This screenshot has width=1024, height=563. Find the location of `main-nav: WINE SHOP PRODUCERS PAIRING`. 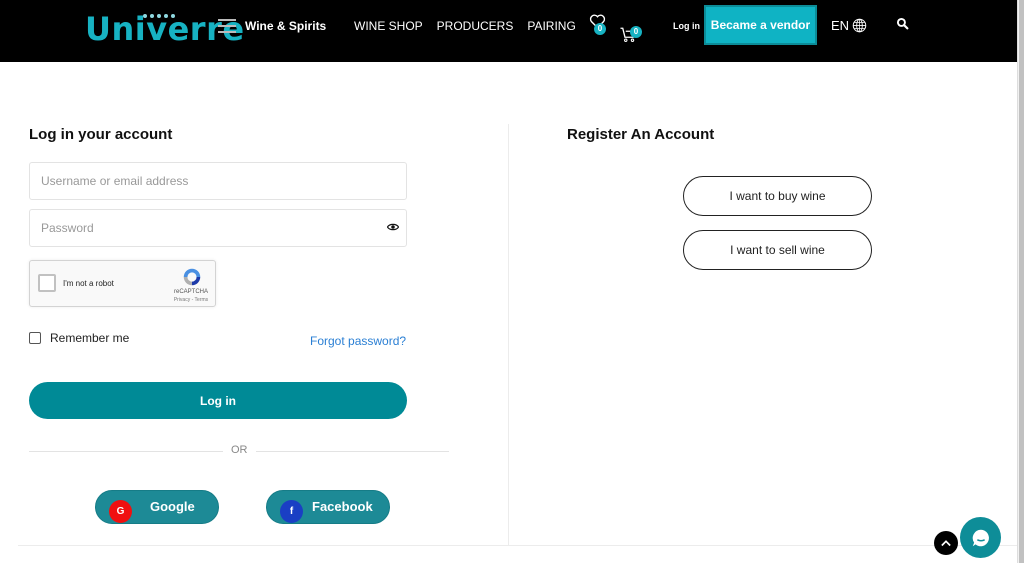

main-nav: WINE SHOP PRODUCERS PAIRING is located at coordinates (465, 26).